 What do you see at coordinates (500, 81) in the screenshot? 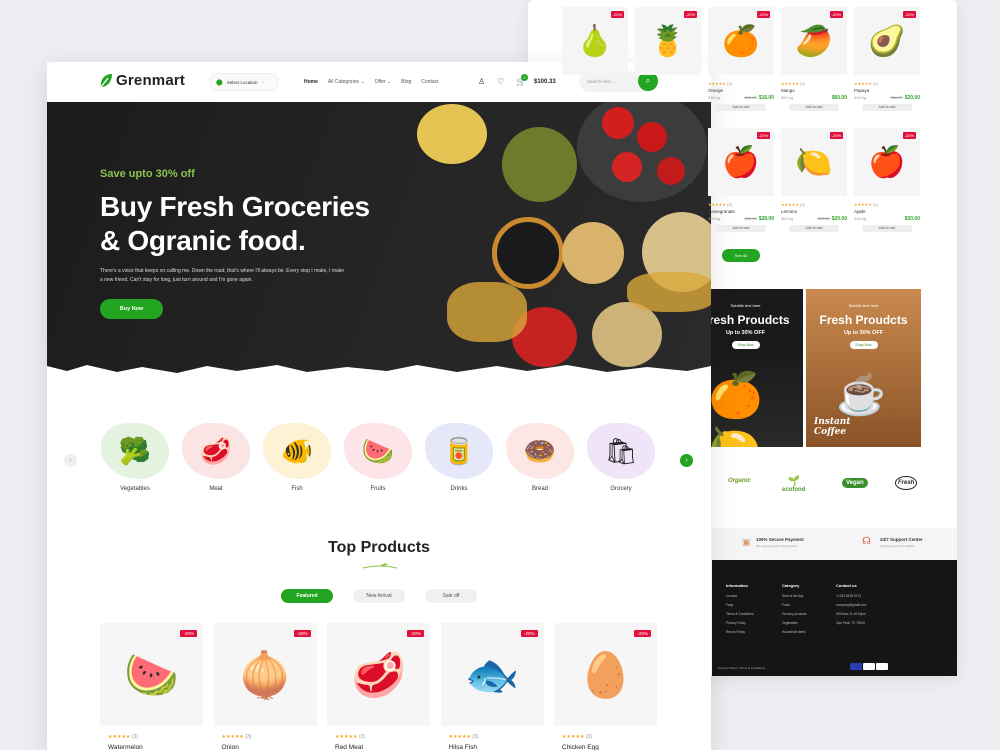
I see `heart-icon: ♡` at bounding box center [500, 81].